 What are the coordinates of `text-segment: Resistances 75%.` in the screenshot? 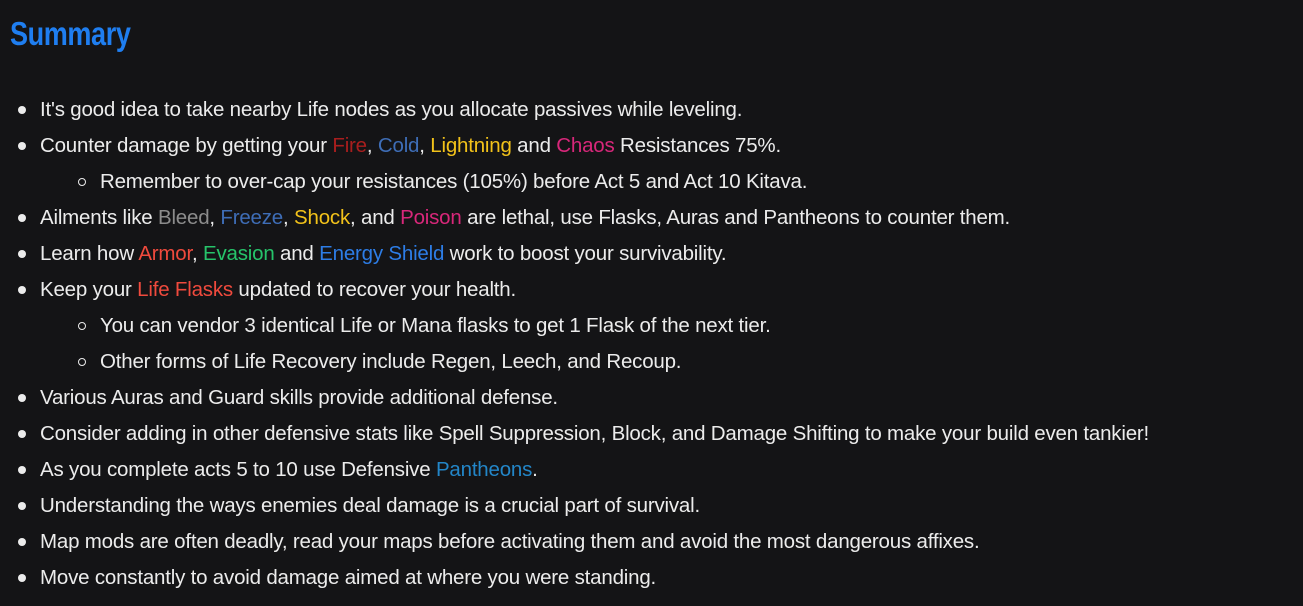 It's located at (697, 145).